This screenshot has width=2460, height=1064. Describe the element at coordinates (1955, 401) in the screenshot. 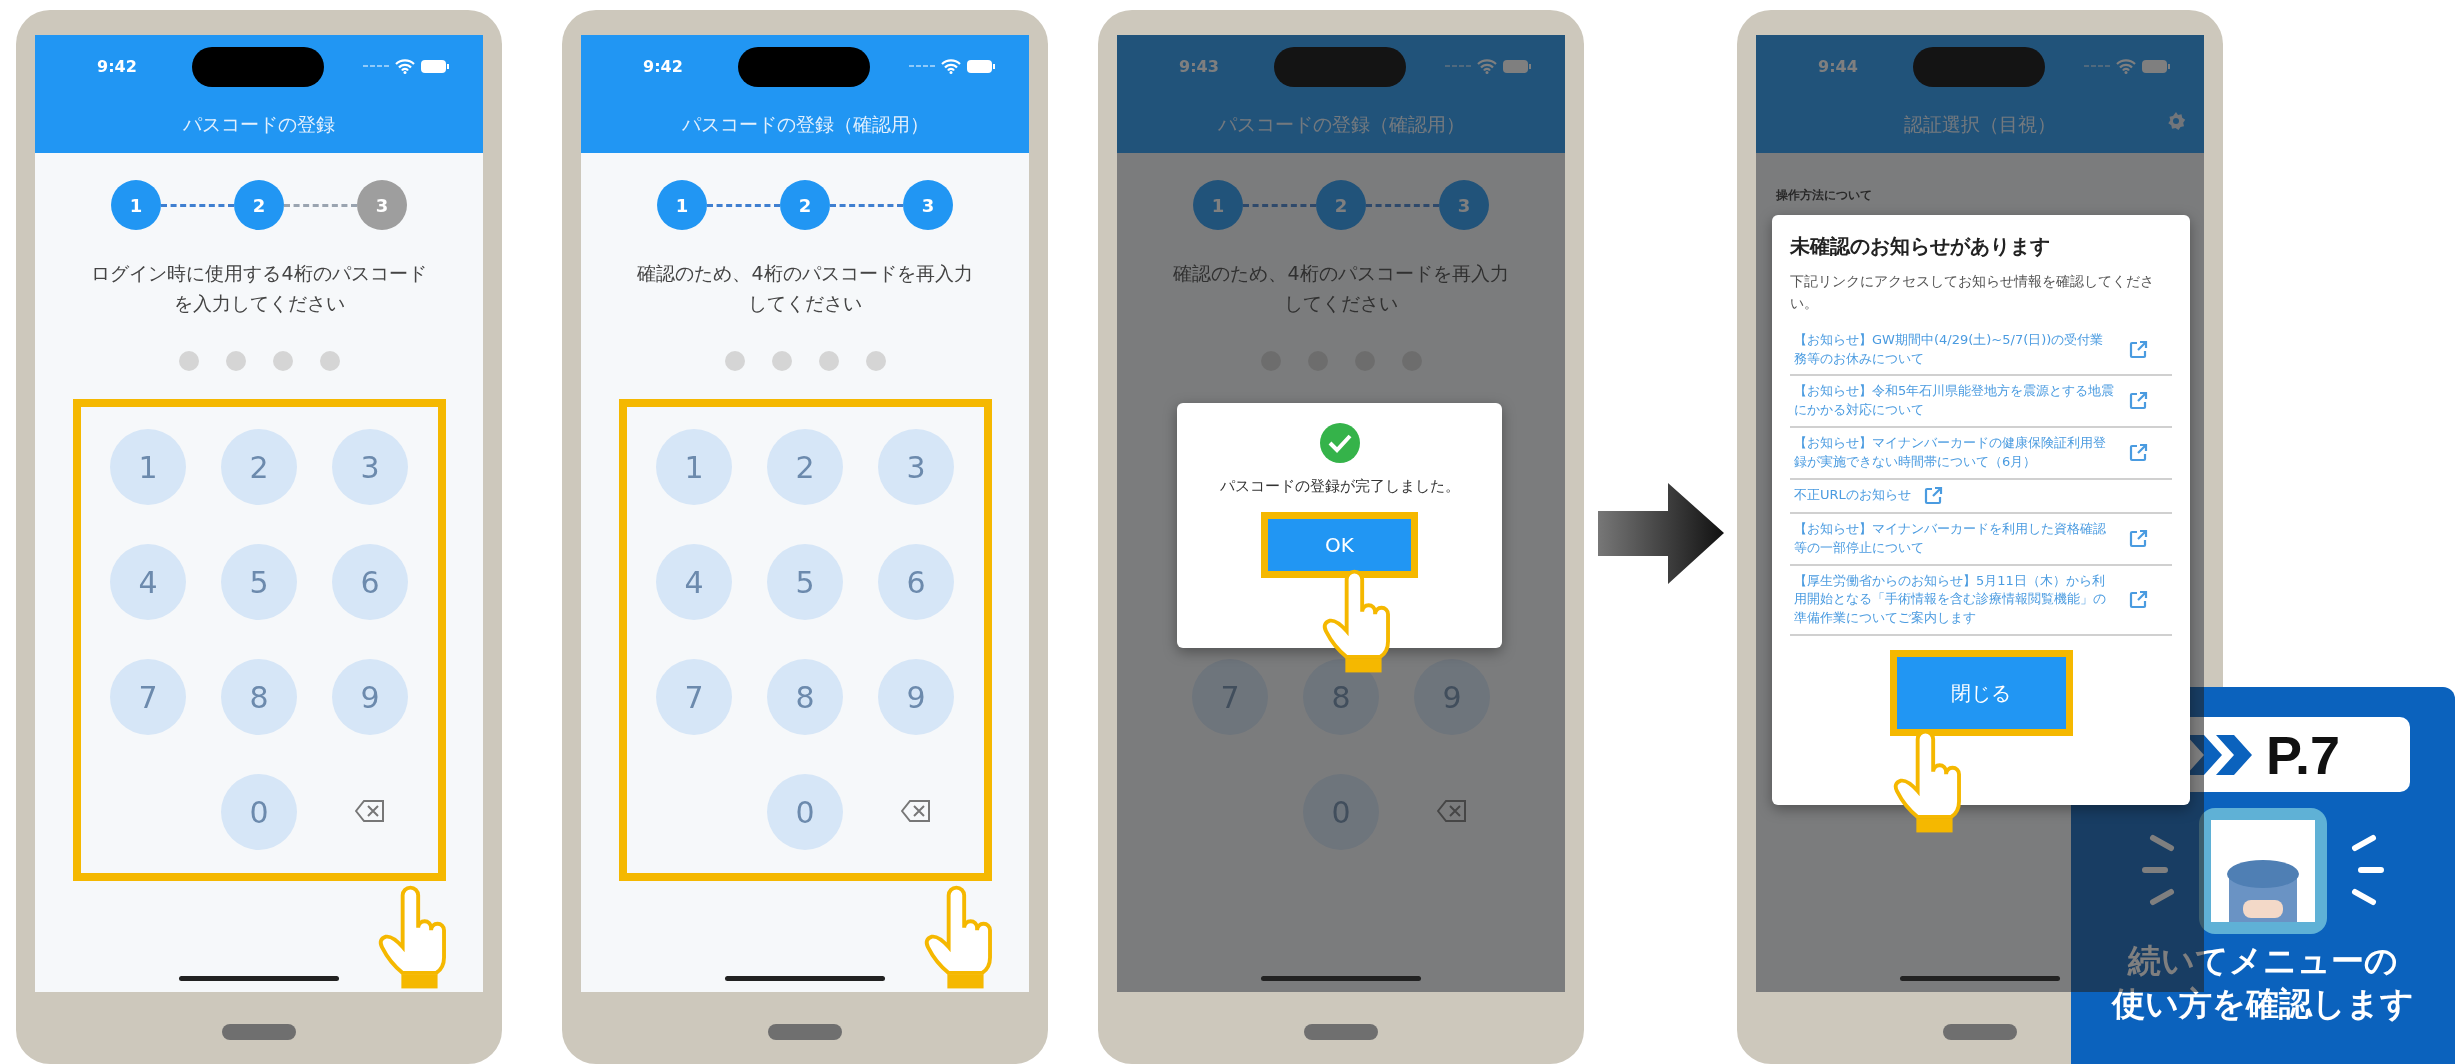

I see `notice-link: 【お知らせ】令和5年石川県能登地方を震源とする地震にかかる対応について` at that location.